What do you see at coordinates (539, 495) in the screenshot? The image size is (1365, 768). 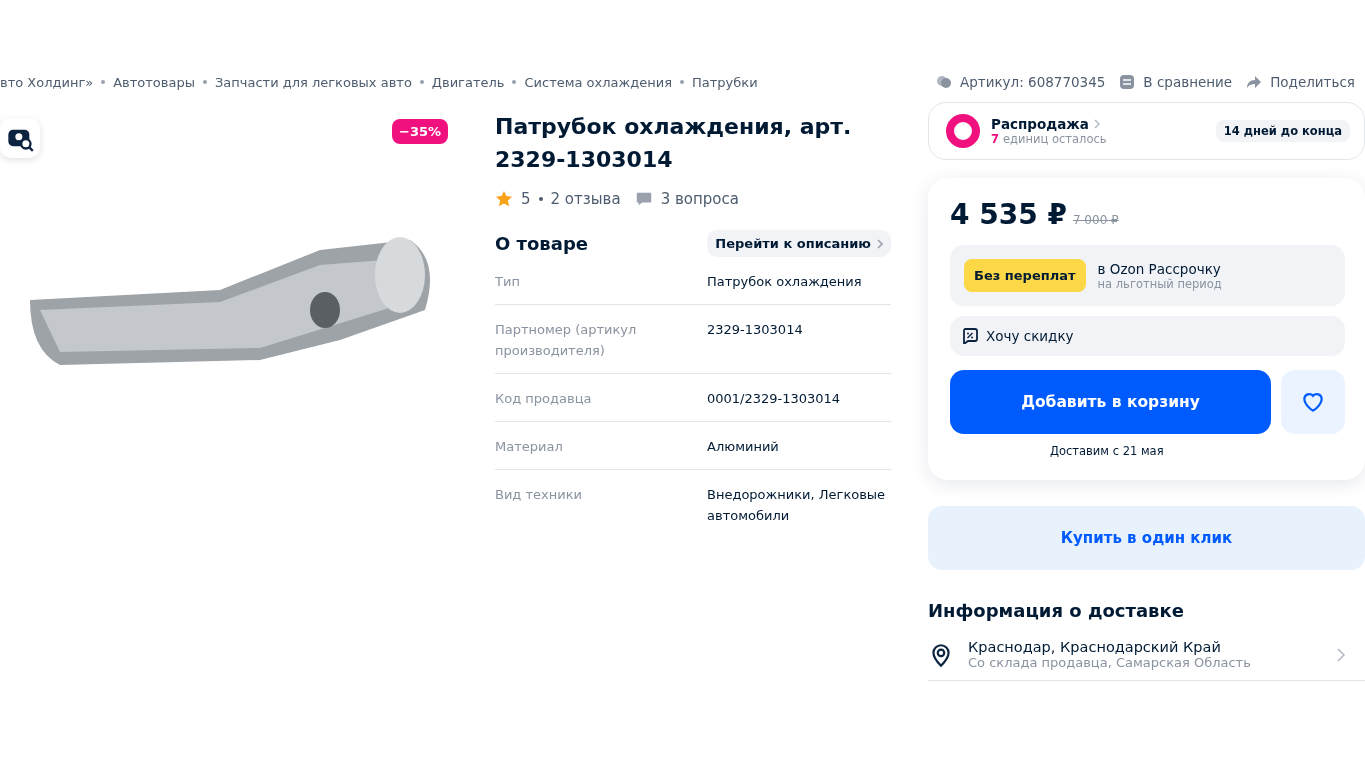 I see `spec-name: Вид техники` at bounding box center [539, 495].